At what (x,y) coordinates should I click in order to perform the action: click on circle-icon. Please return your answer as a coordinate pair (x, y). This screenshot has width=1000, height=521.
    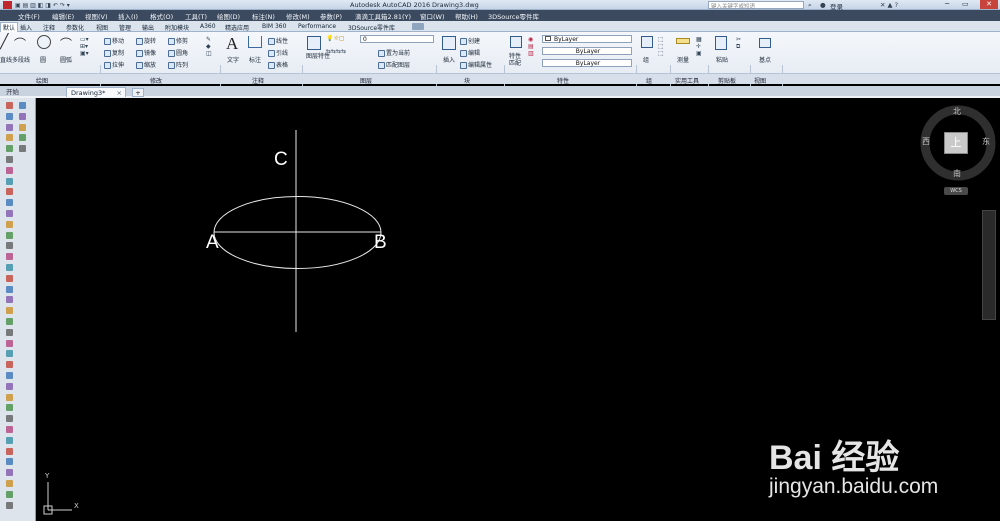
    Looking at the image, I should click on (44, 42).